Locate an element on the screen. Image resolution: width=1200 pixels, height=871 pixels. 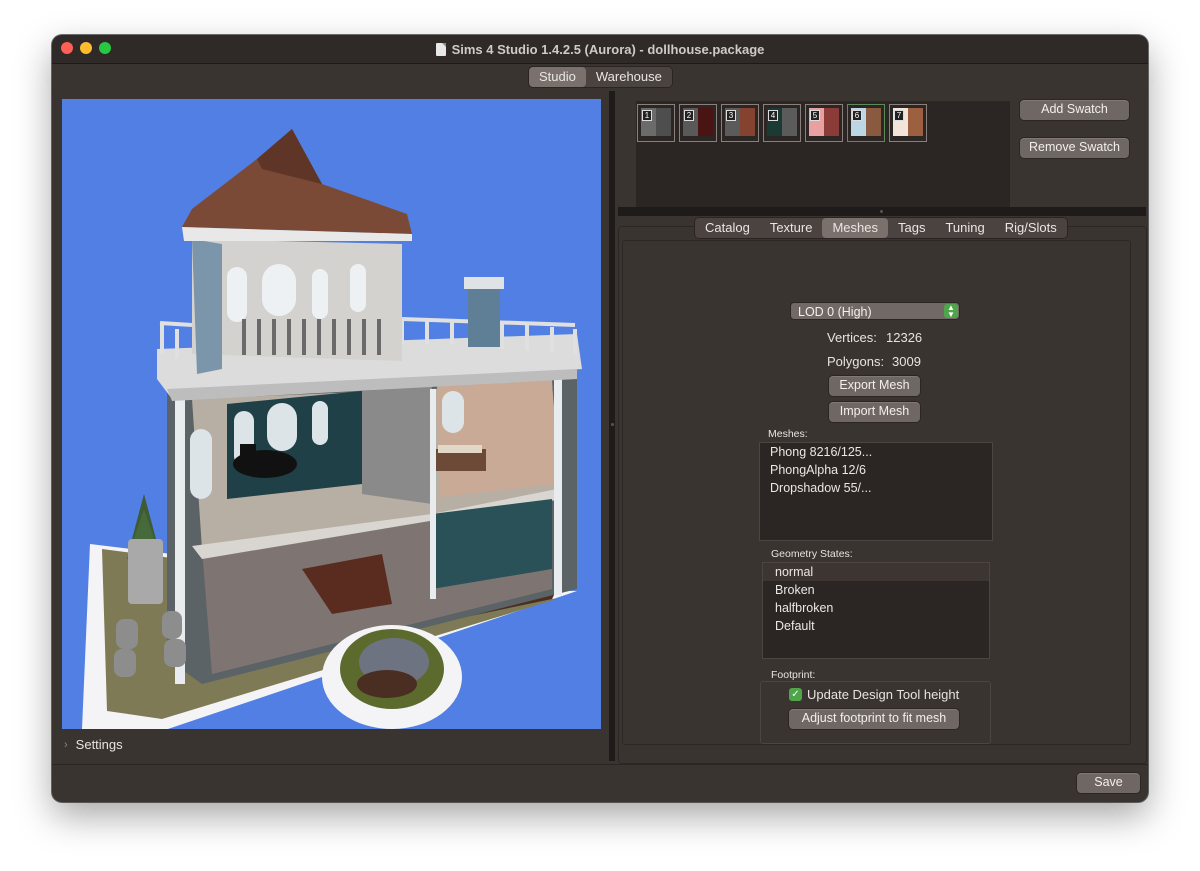
mode-switcher: Studio Warehouse is located at coordinates (600, 77).